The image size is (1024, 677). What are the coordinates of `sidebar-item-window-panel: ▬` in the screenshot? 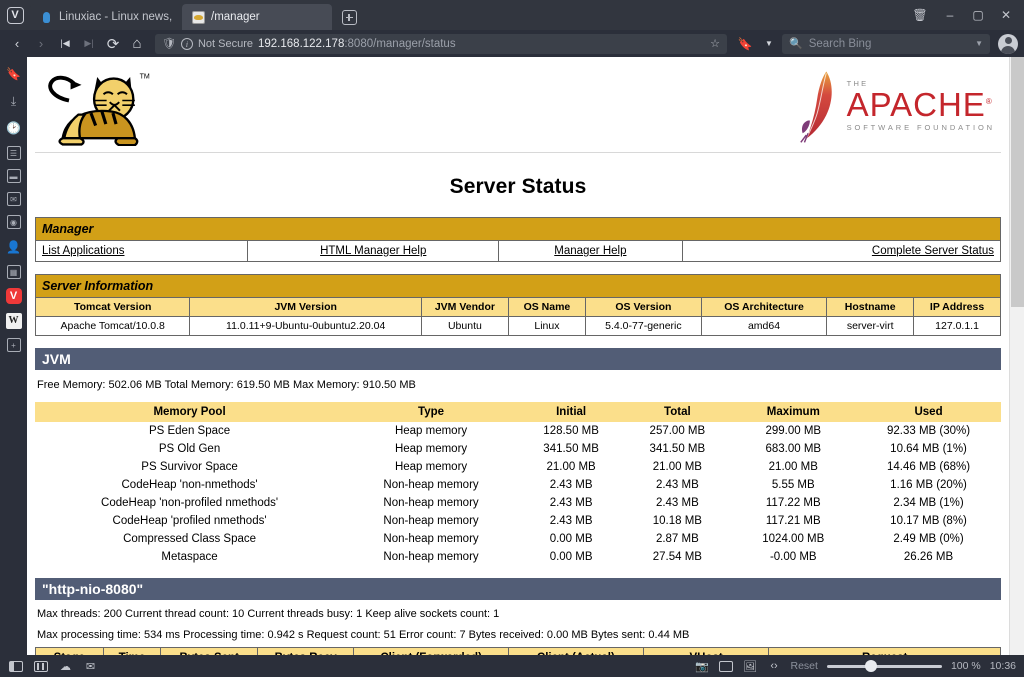 It's located at (13, 176).